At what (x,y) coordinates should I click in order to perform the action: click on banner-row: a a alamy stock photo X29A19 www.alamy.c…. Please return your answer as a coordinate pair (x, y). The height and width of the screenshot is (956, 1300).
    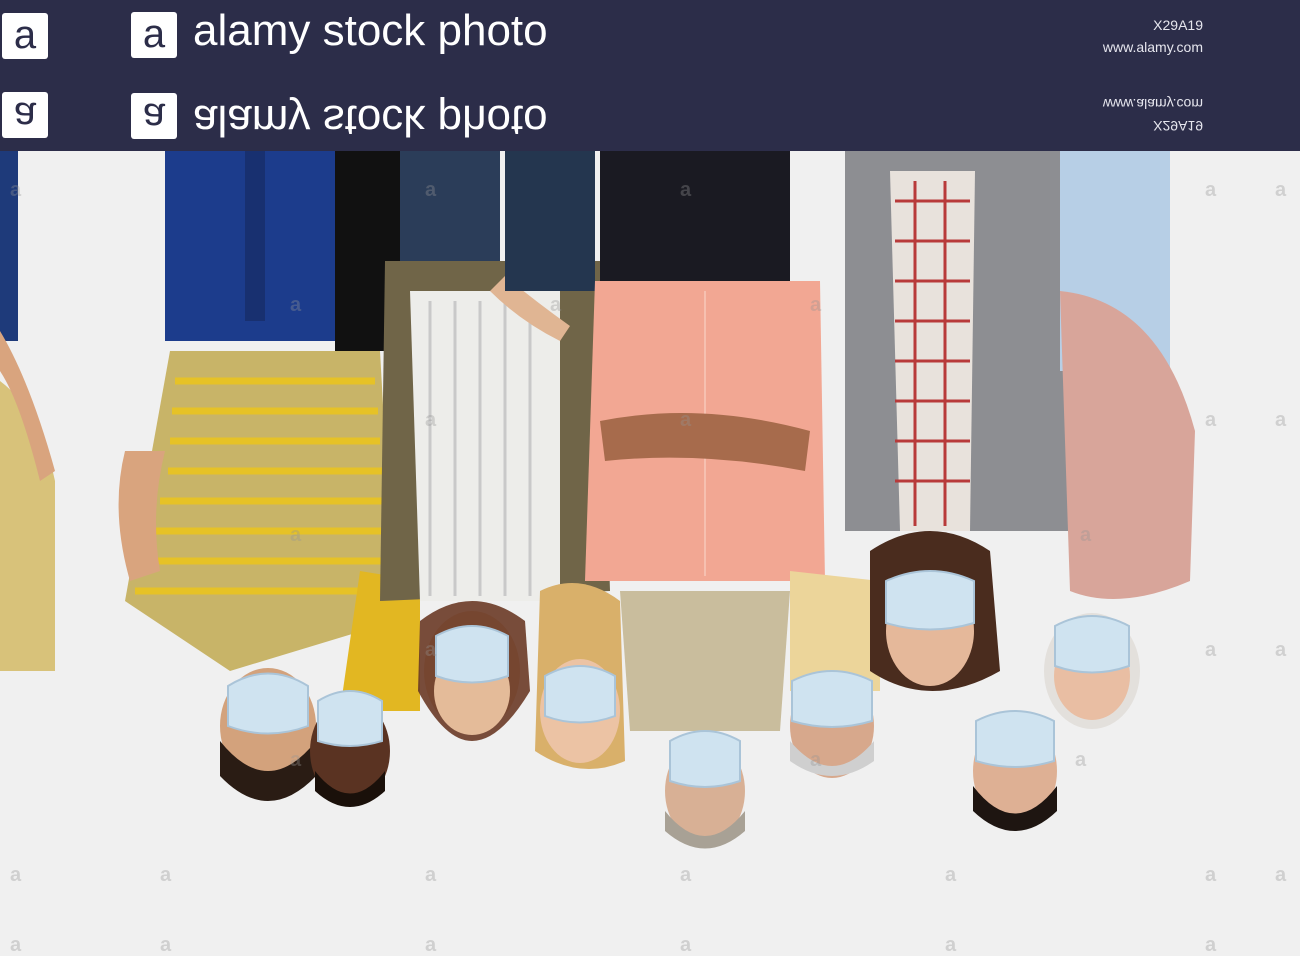
    Looking at the image, I should click on (650, 37).